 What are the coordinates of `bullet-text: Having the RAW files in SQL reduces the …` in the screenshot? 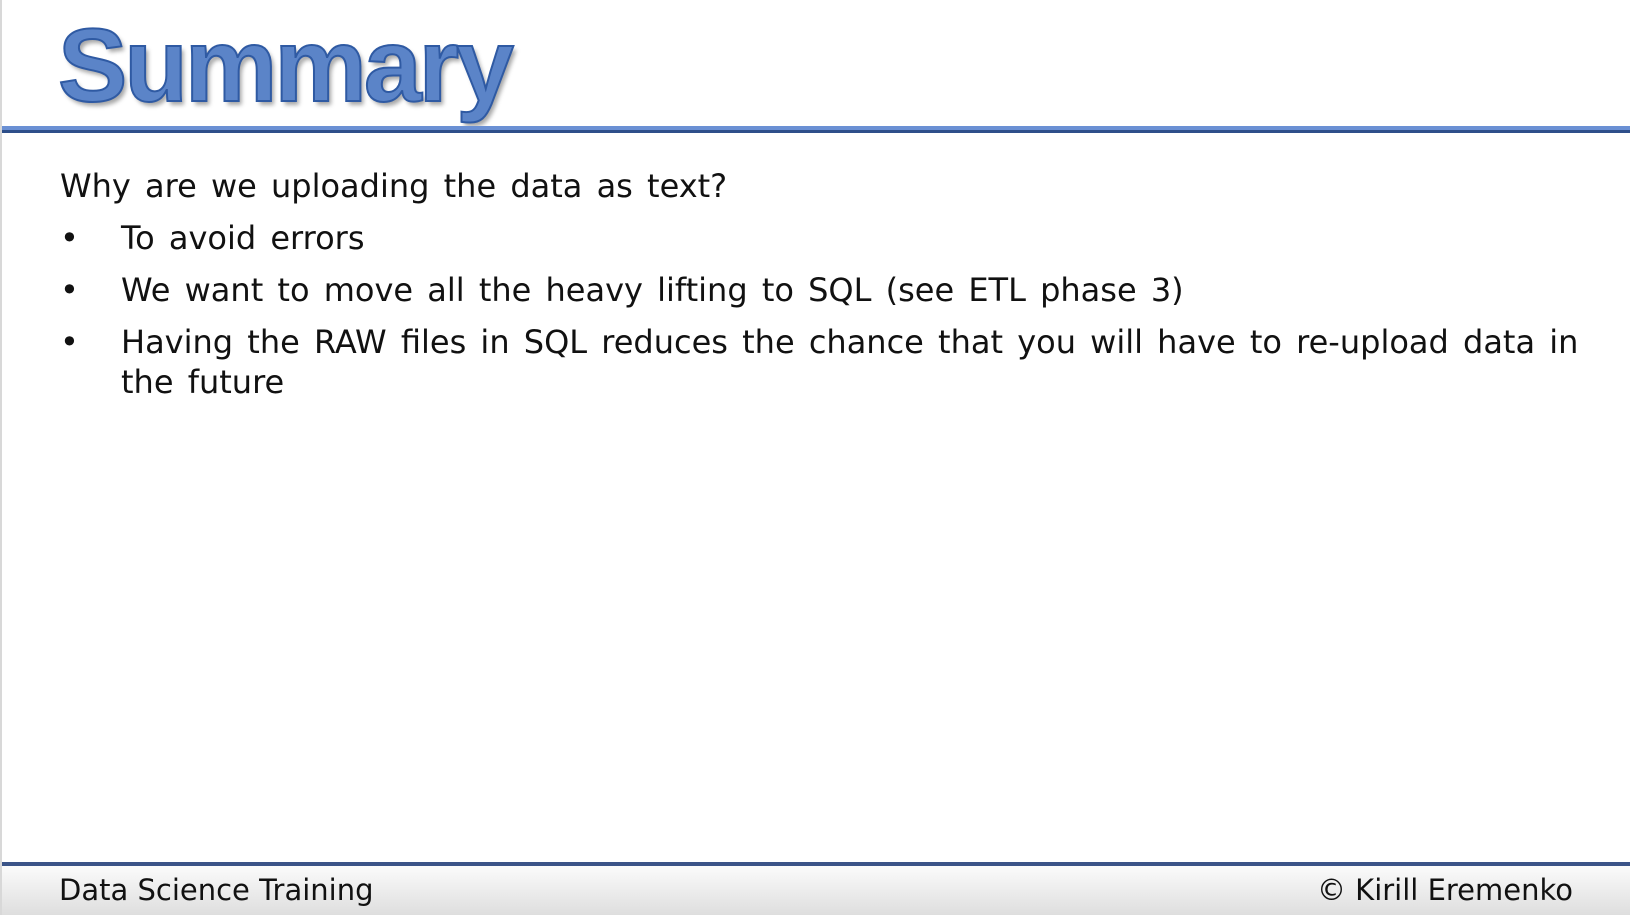 It's located at (850, 362).